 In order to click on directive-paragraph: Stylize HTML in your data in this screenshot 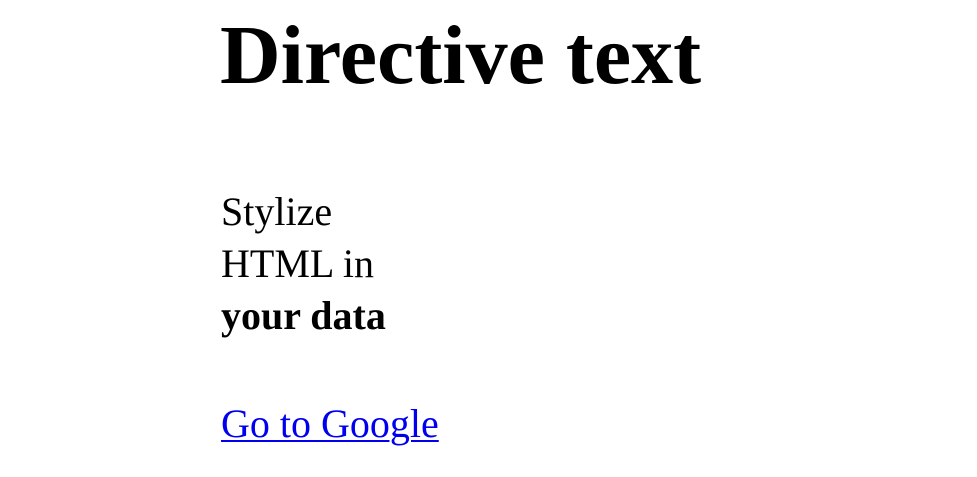, I will do `click(303, 264)`.